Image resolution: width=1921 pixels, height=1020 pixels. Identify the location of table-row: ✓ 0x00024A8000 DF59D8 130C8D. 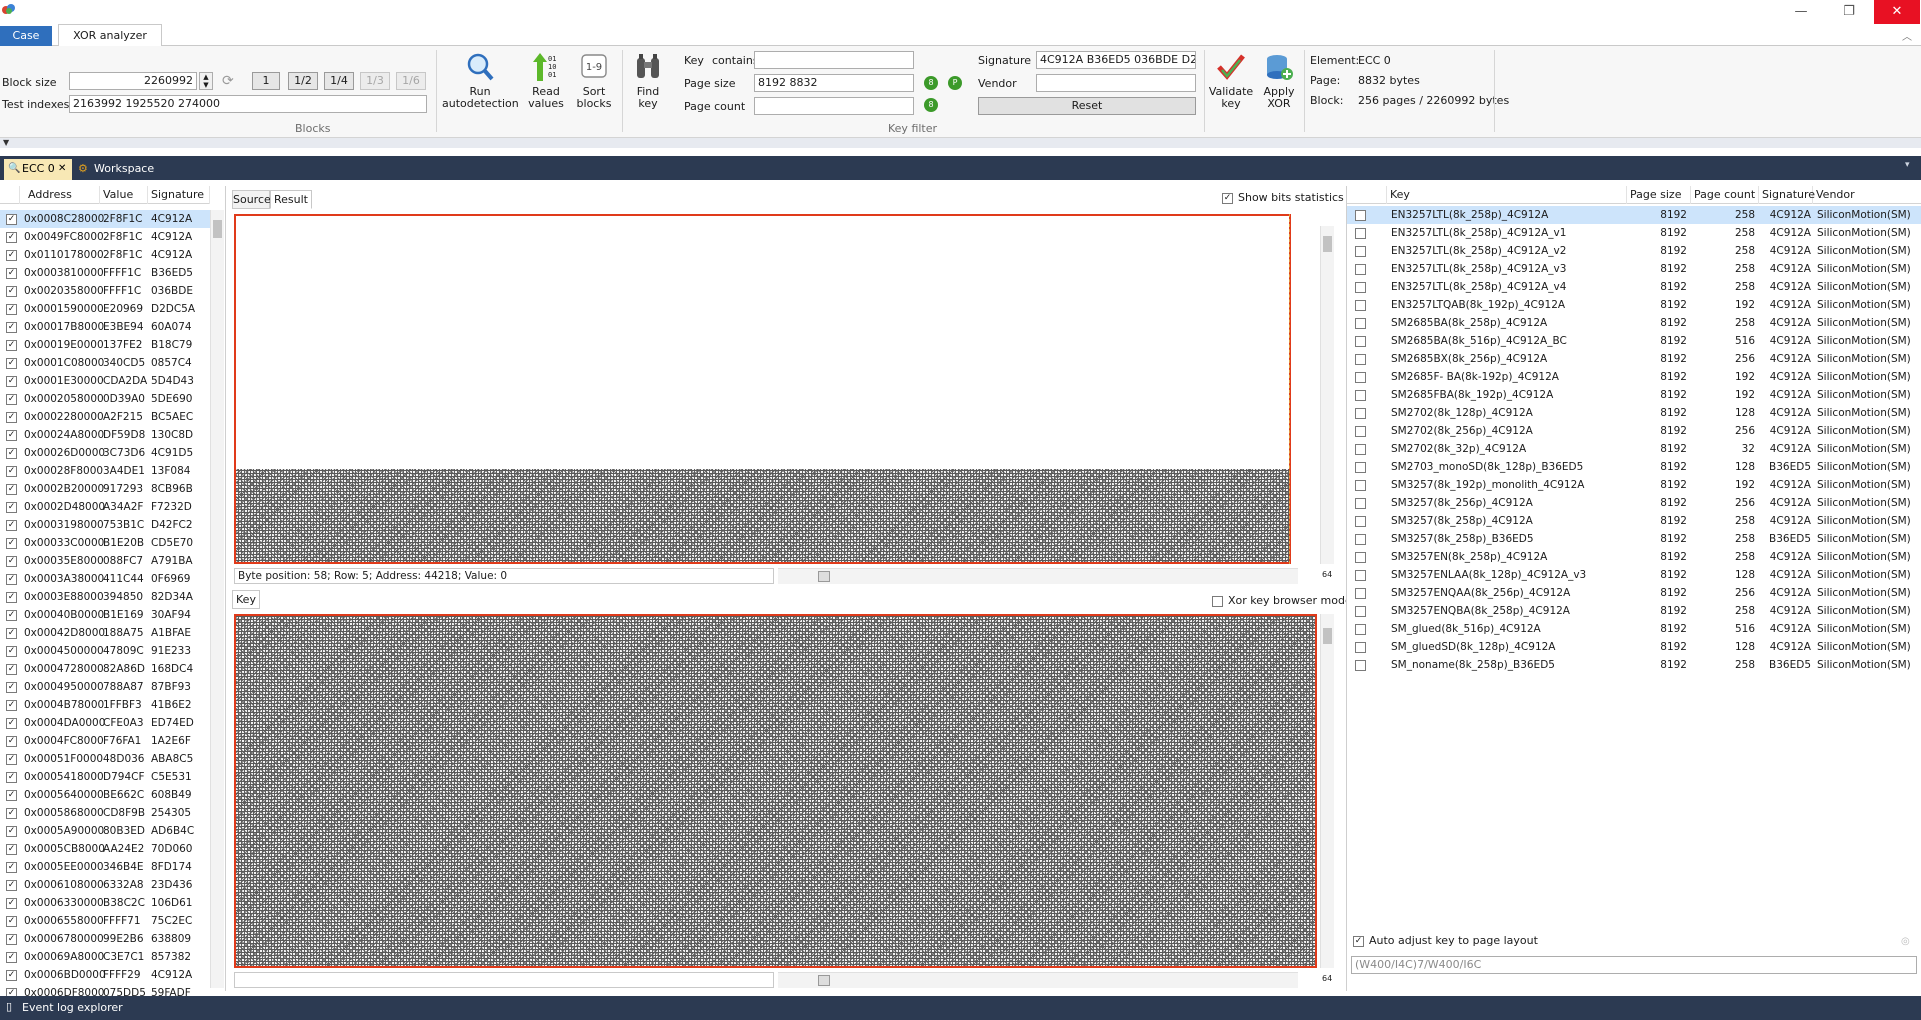
(105, 435).